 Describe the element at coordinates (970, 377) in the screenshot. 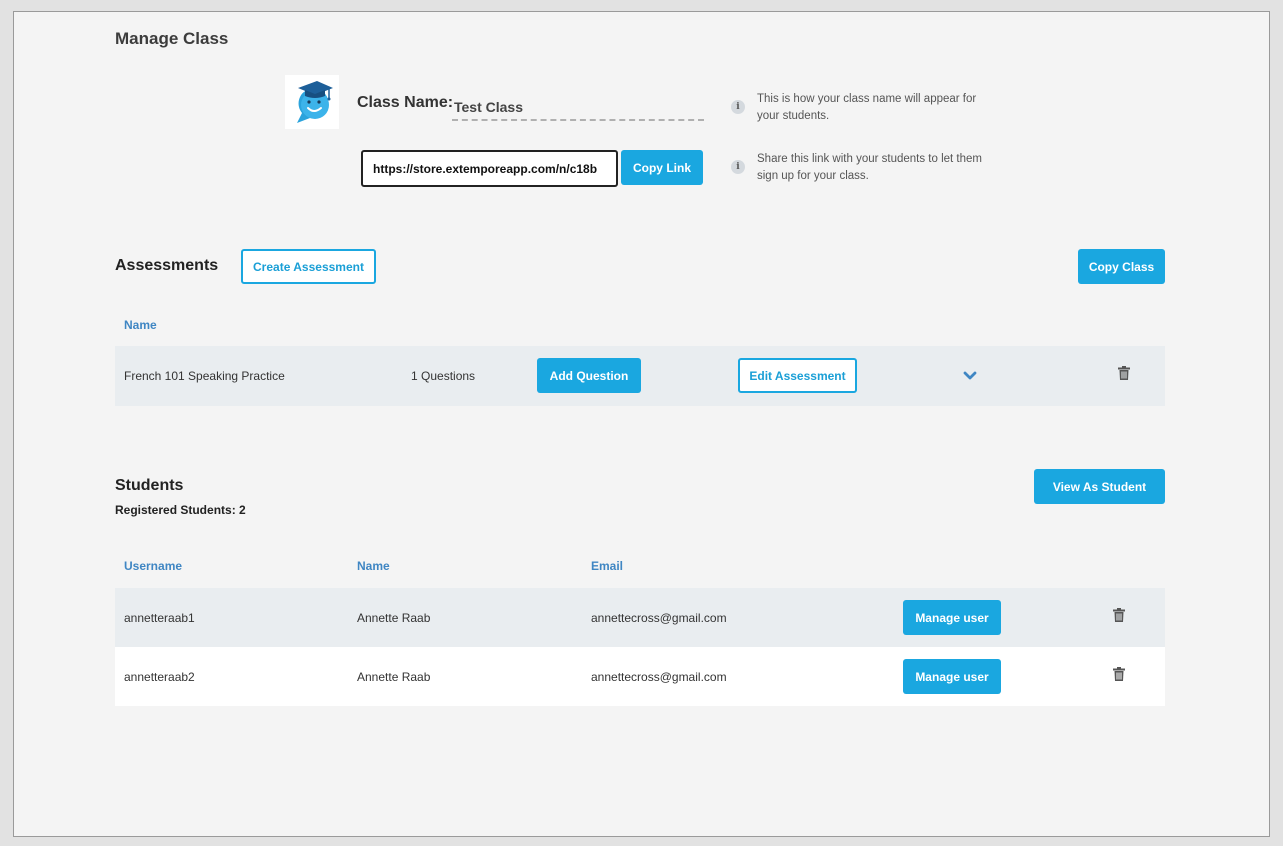

I see `chevron-down-icon` at that location.